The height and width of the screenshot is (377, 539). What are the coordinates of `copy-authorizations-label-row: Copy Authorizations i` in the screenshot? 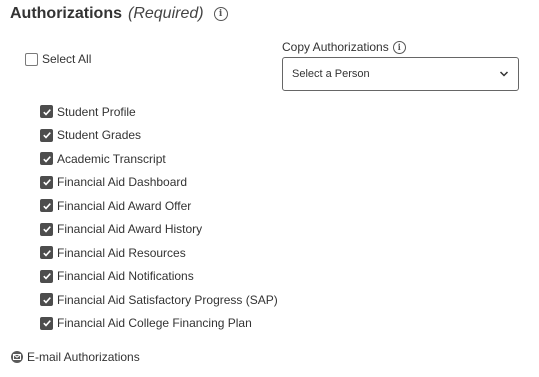 It's located at (344, 47).